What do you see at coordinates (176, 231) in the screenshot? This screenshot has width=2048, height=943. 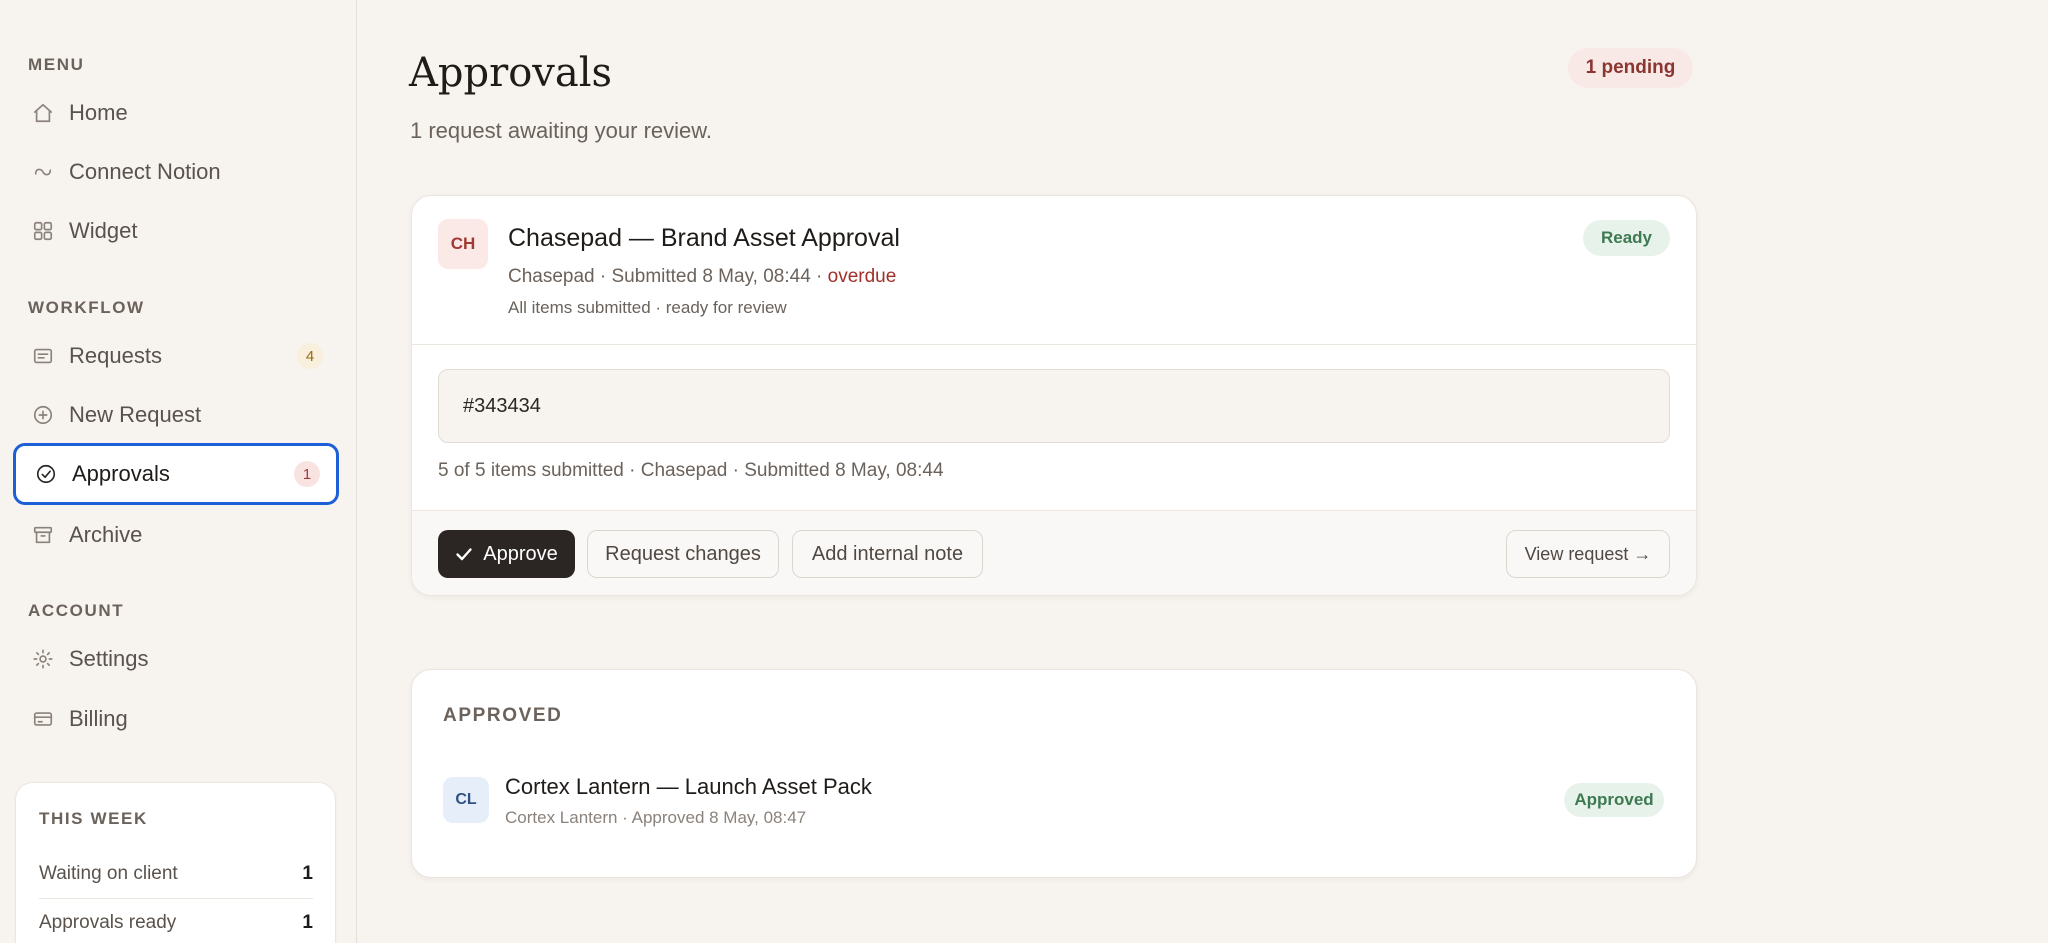 I see `sidebar-item-widget: Widget` at bounding box center [176, 231].